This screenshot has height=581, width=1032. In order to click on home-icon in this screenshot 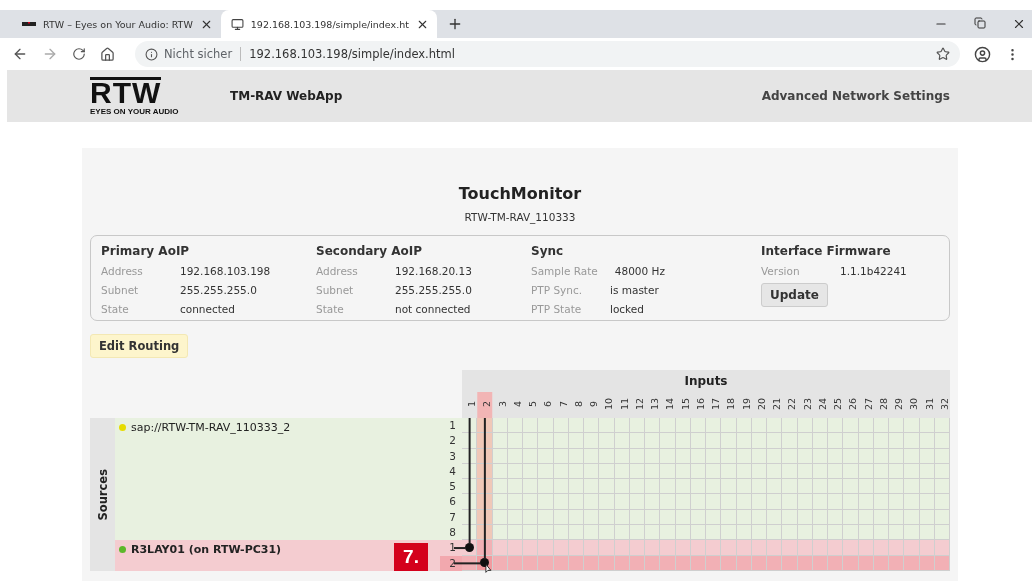, I will do `click(107, 54)`.